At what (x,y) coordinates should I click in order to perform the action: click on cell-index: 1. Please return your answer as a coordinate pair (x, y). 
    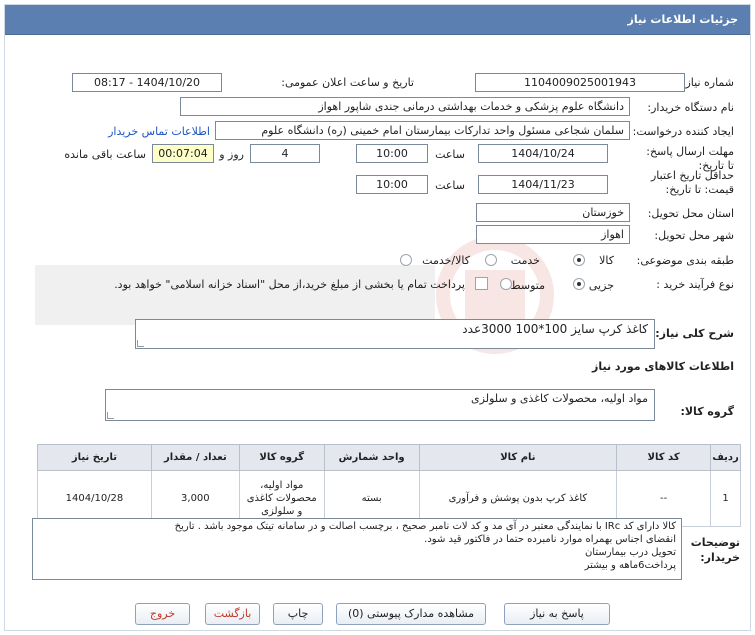
    Looking at the image, I should click on (725, 498).